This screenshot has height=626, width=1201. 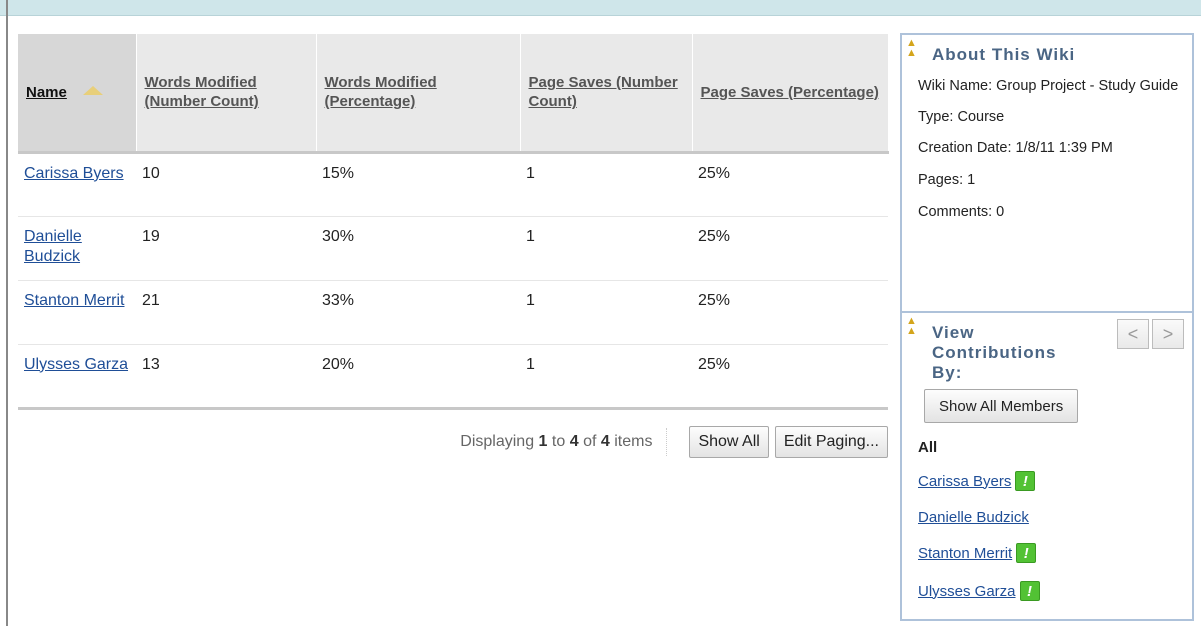 I want to click on show-all-button: Show All, so click(x=729, y=442).